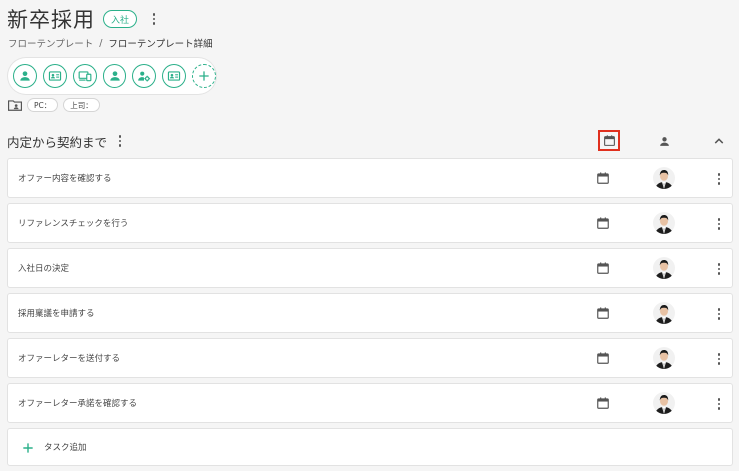  What do you see at coordinates (370, 268) in the screenshot?
I see `task-row: 入社日の決定` at bounding box center [370, 268].